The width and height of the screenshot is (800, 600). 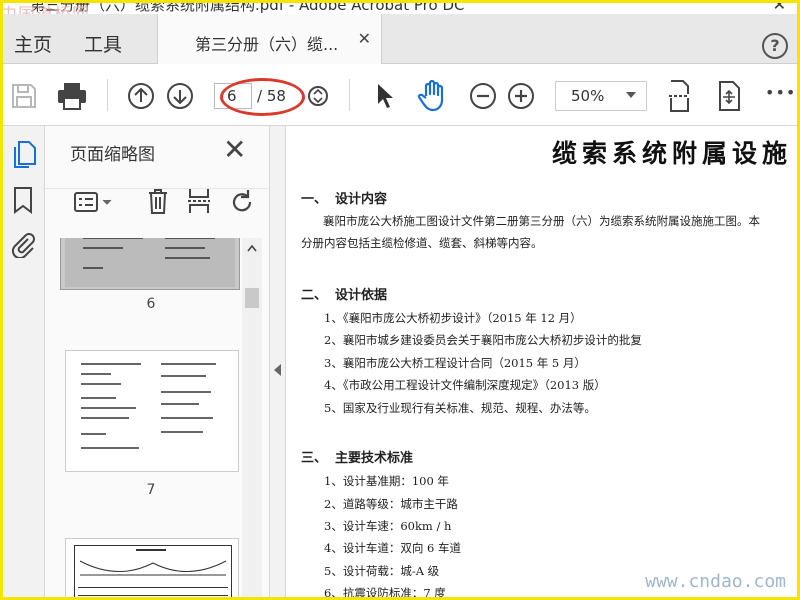 I want to click on list-item: 5、设计荷载：城-A 级, so click(x=382, y=571).